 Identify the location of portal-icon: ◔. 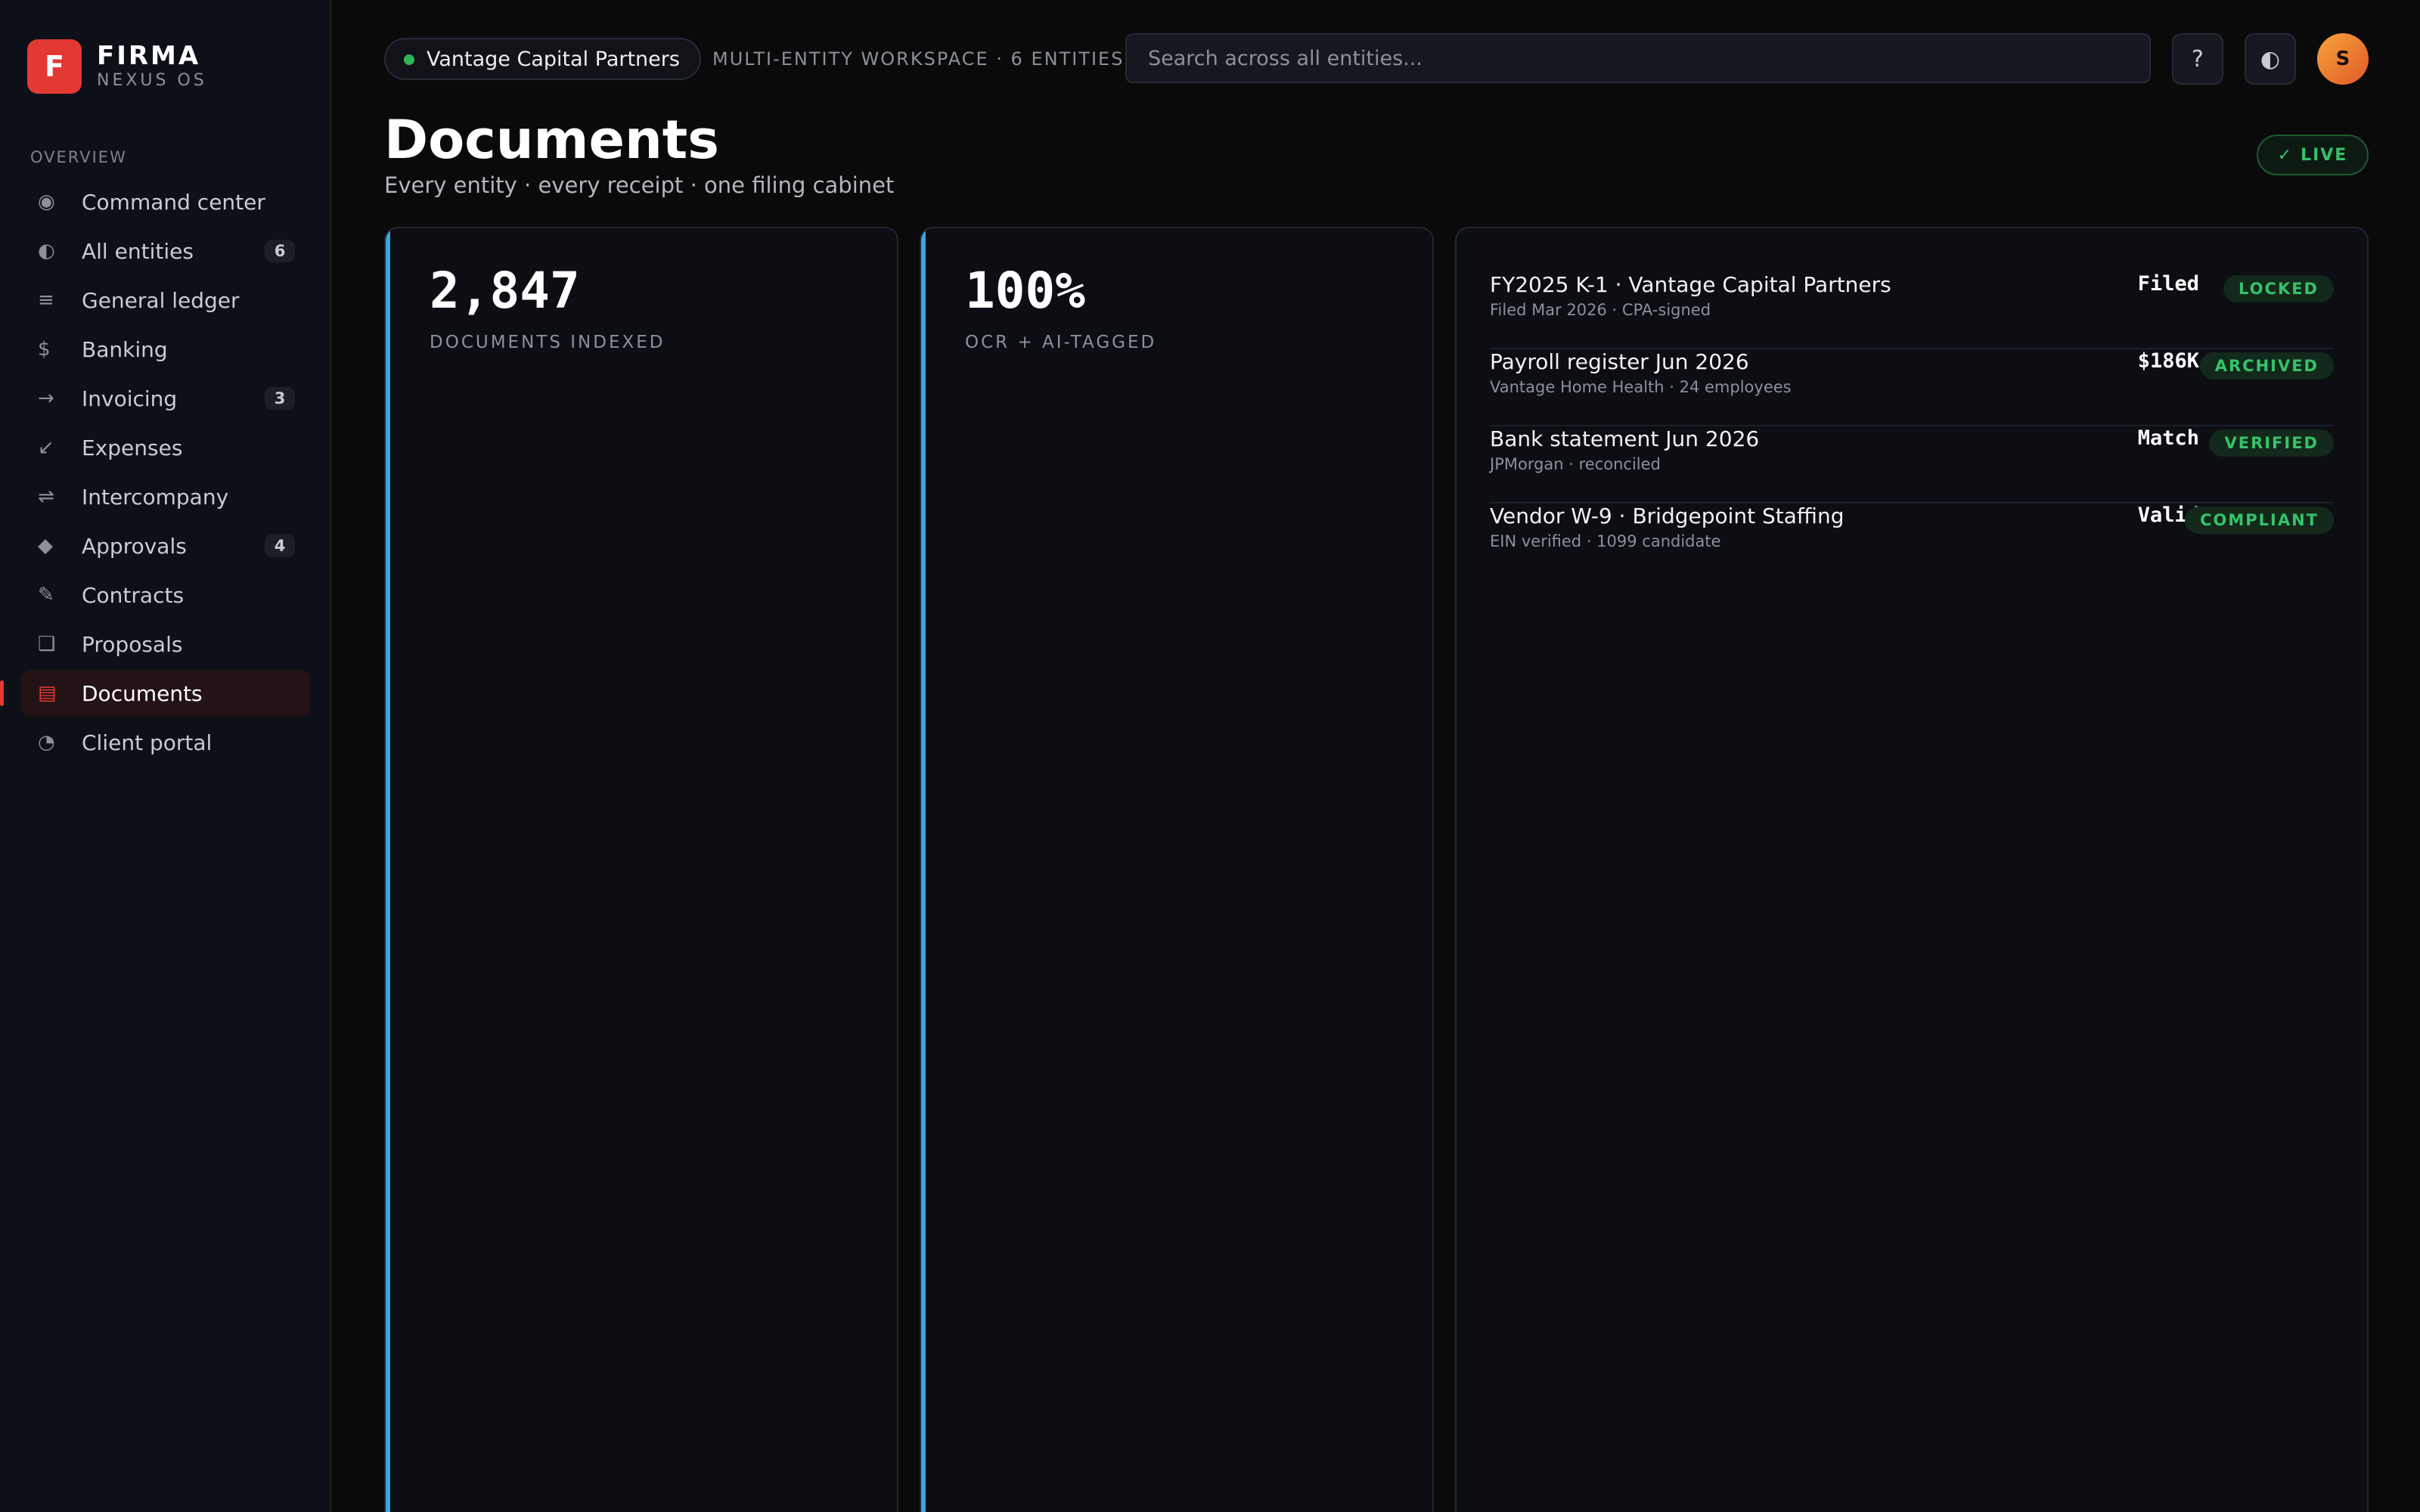
(46, 743).